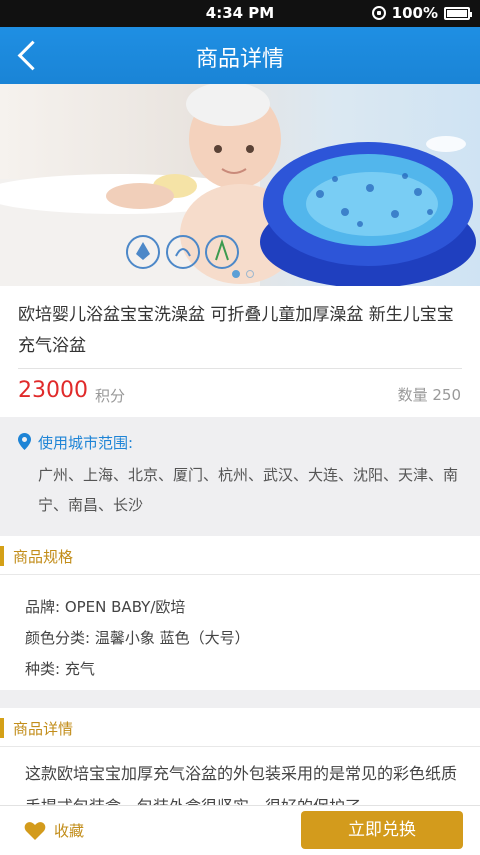 The image size is (480, 855). Describe the element at coordinates (105, 607) in the screenshot. I see `spec-brand: 品牌: OPEN BABY/欧培` at that location.